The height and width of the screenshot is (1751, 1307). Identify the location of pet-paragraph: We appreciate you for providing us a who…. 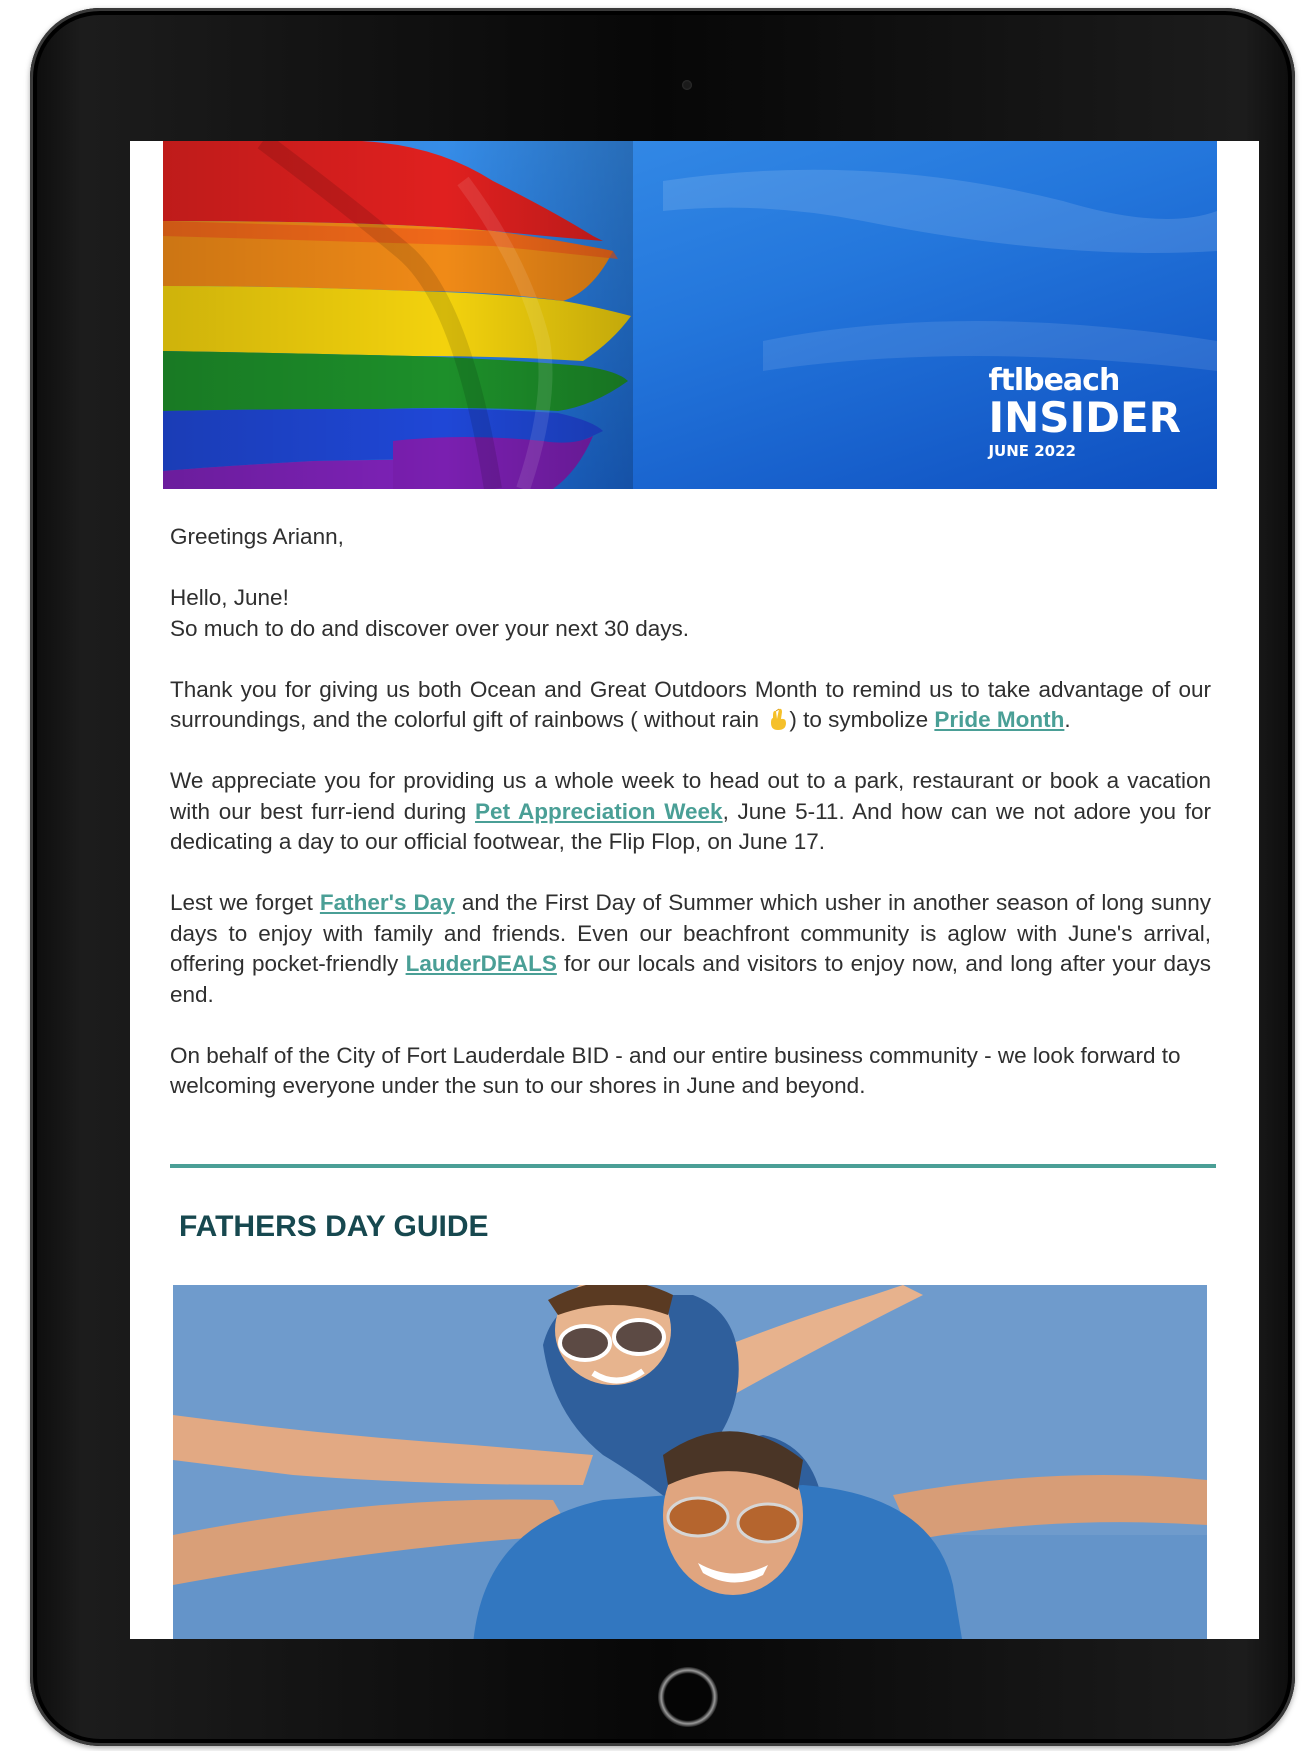
(690, 811).